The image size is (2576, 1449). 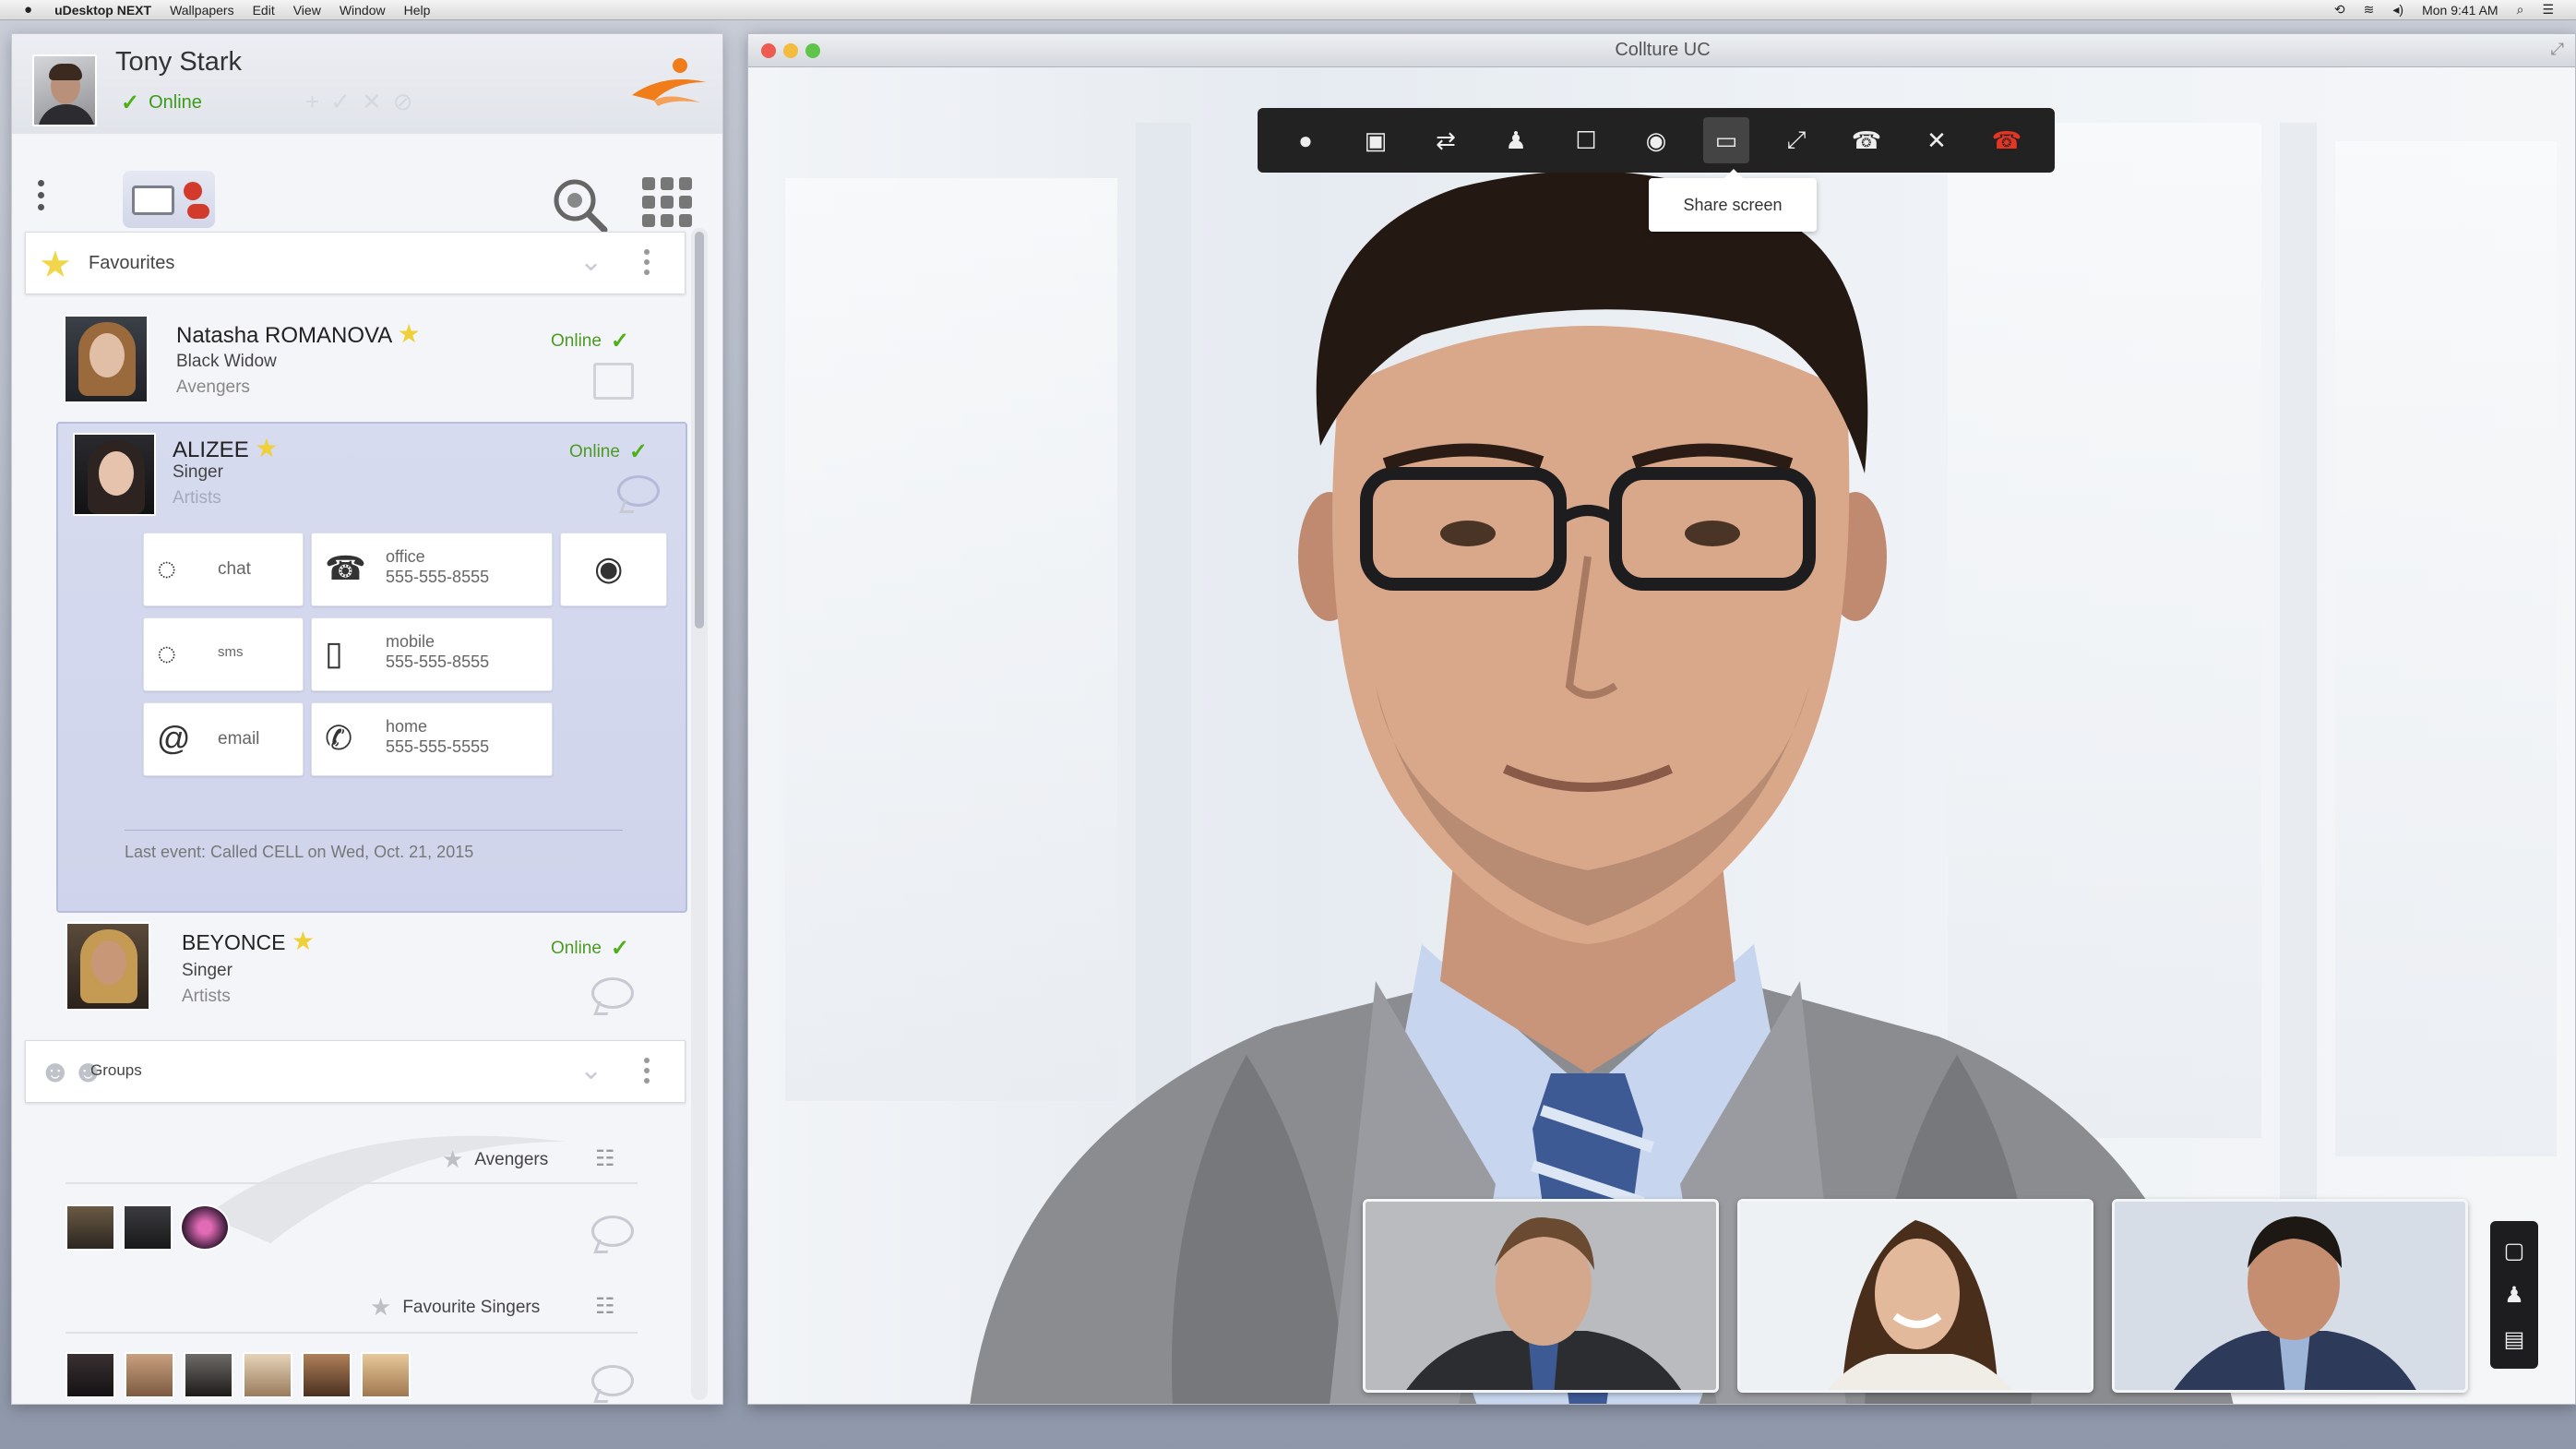 I want to click on call-home-button: ✆ home 555-555-5555, so click(x=432, y=739).